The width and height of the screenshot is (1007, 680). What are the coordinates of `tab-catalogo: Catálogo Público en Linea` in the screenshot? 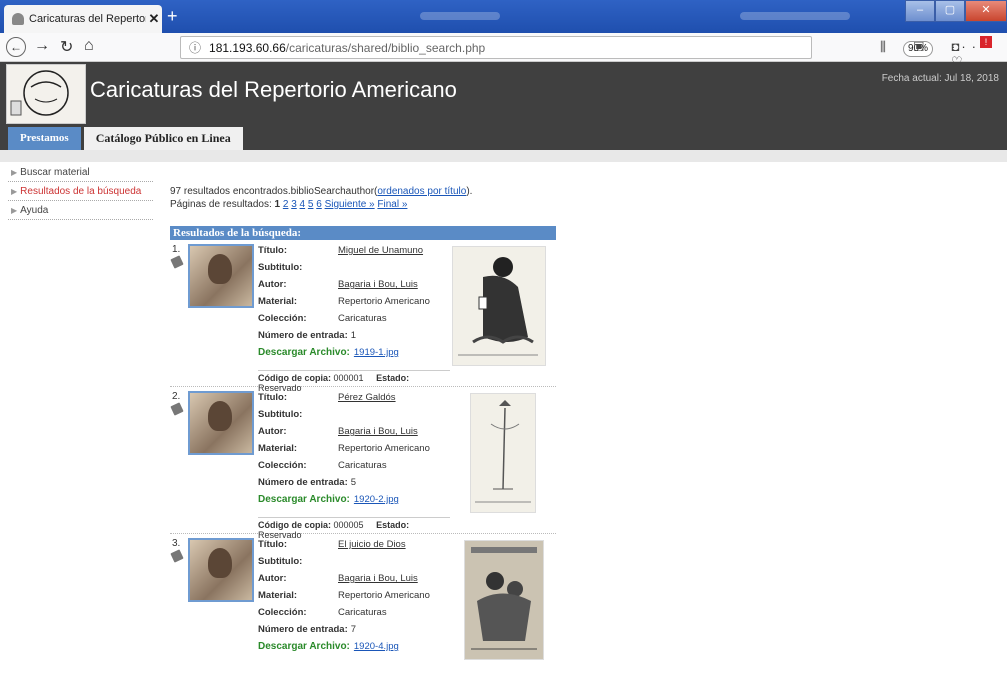 It's located at (163, 138).